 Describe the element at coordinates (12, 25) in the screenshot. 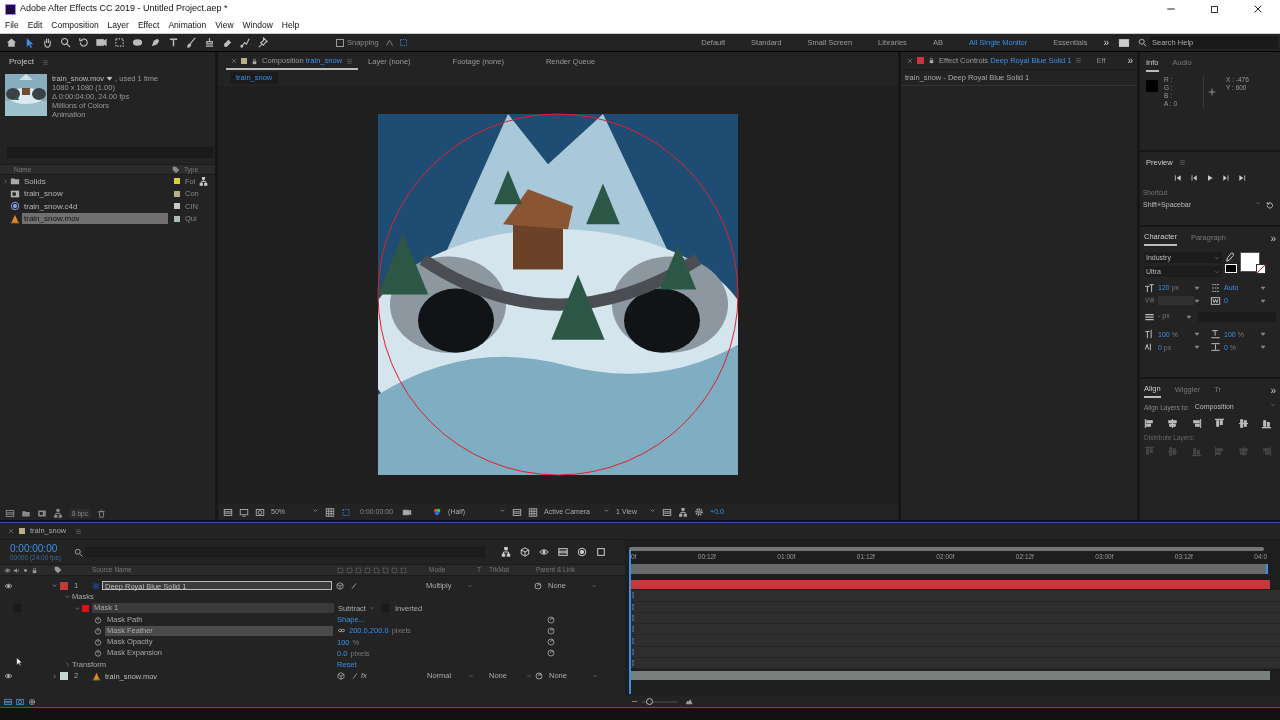

I see `menu-item: File` at that location.